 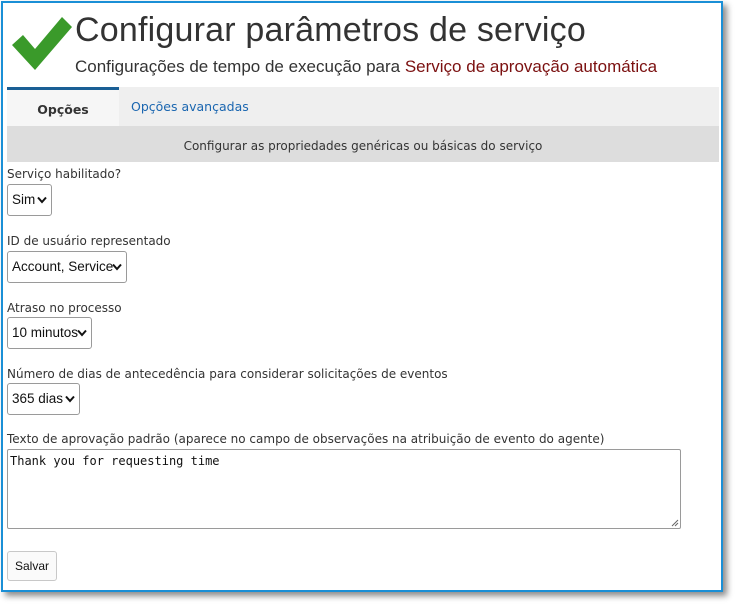 I want to click on approval-text-input: Thank you for requesting time, so click(x=344, y=489).